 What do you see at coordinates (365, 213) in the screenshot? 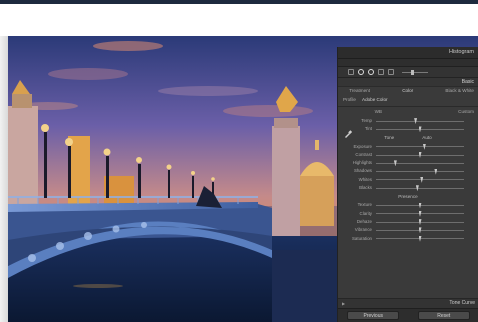
I see `slider-label: Clarity` at bounding box center [365, 213].